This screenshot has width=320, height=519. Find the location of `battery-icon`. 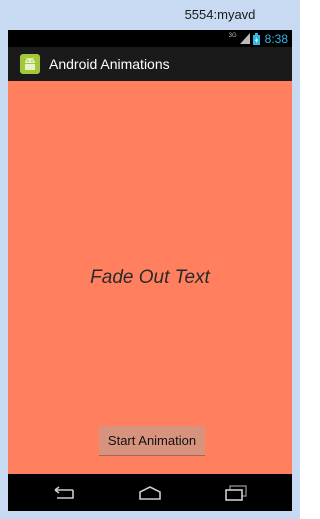

battery-icon is located at coordinates (256, 38).